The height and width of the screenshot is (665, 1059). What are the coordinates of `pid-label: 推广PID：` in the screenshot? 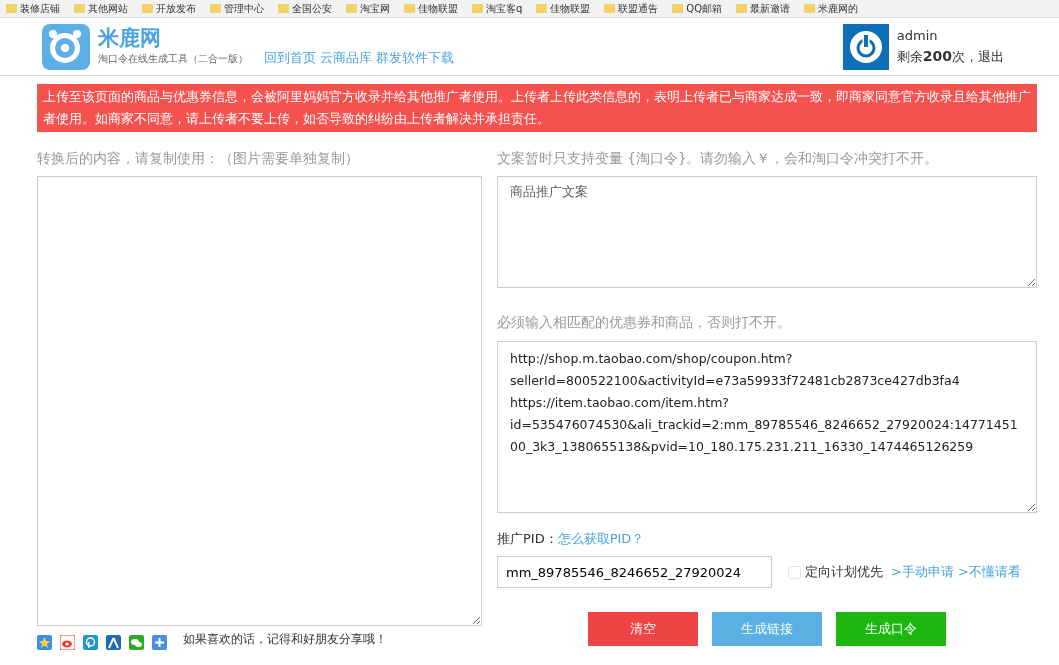 It's located at (527, 538).